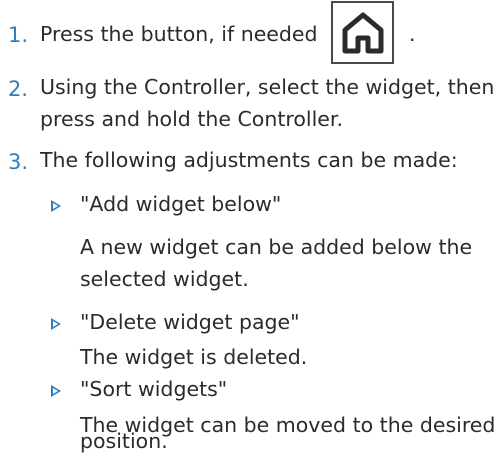  I want to click on step-2-text-line-2: press and hold the Controller., so click(191, 119).